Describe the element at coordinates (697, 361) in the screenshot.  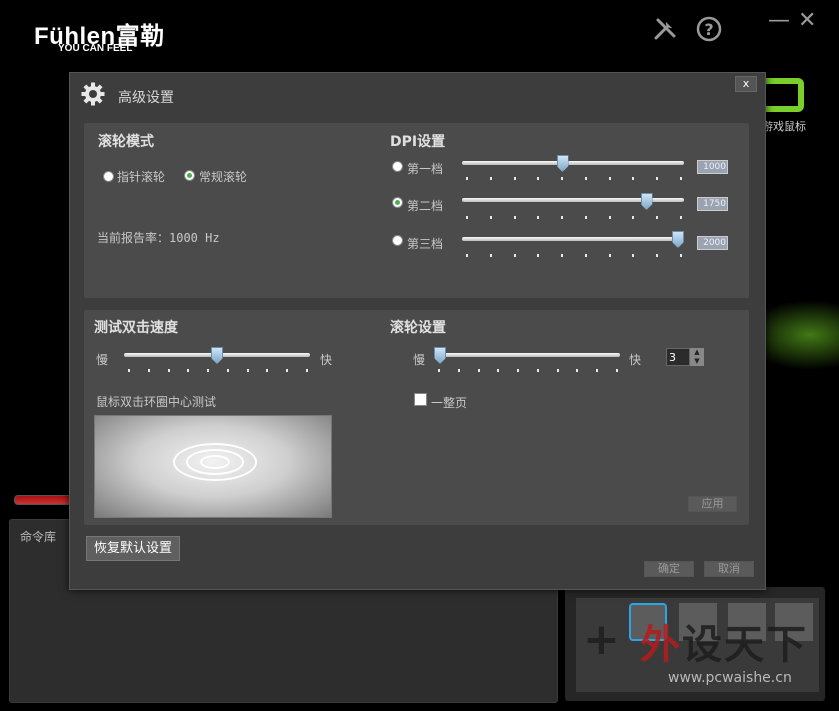
I see `spin-down-icon: ▼` at that location.